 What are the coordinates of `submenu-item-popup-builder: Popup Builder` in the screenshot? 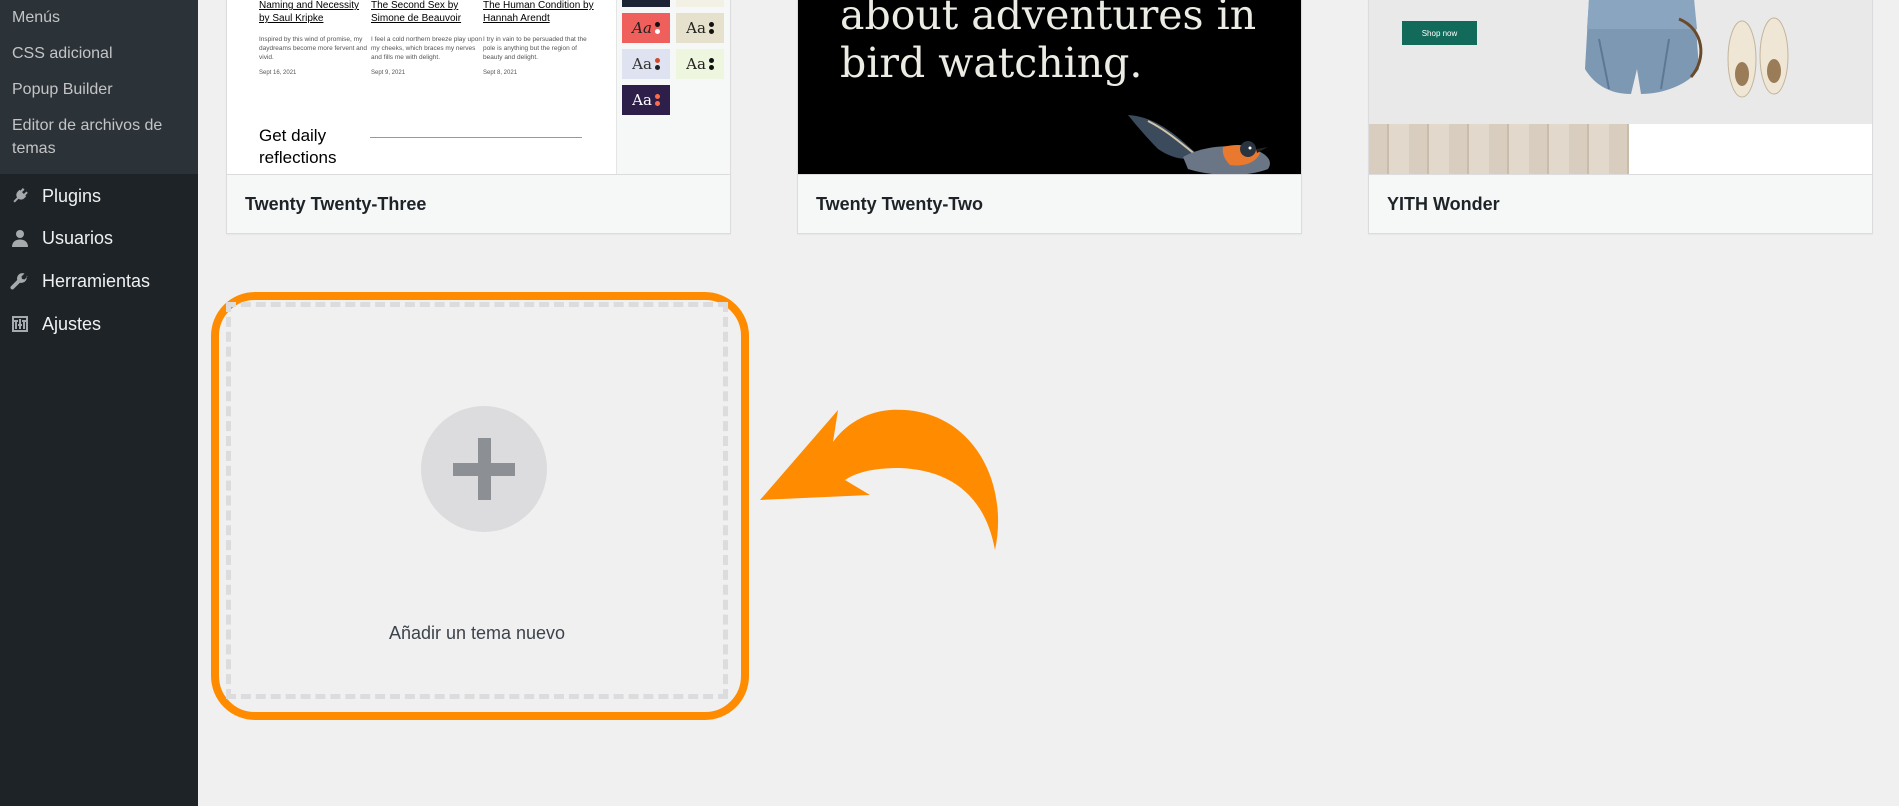 It's located at (62, 89).